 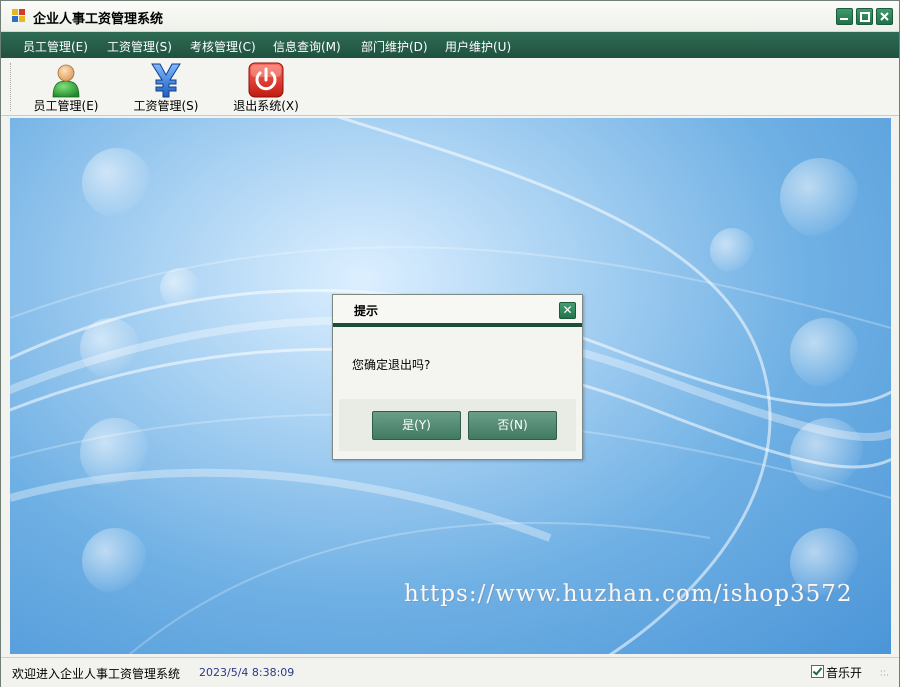 What do you see at coordinates (66, 106) in the screenshot?
I see `toolbar-employee-label: 员工管理(E)` at bounding box center [66, 106].